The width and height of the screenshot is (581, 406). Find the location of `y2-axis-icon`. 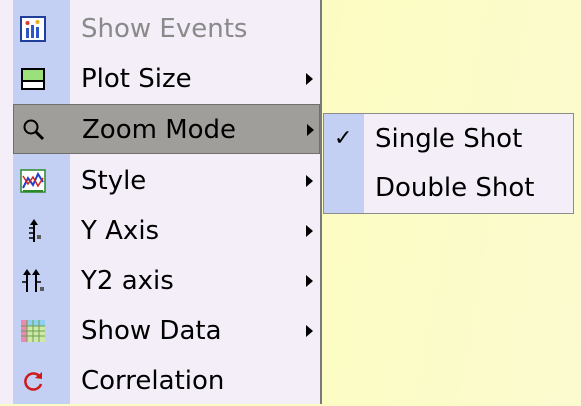

y2-axis-icon is located at coordinates (33, 281).